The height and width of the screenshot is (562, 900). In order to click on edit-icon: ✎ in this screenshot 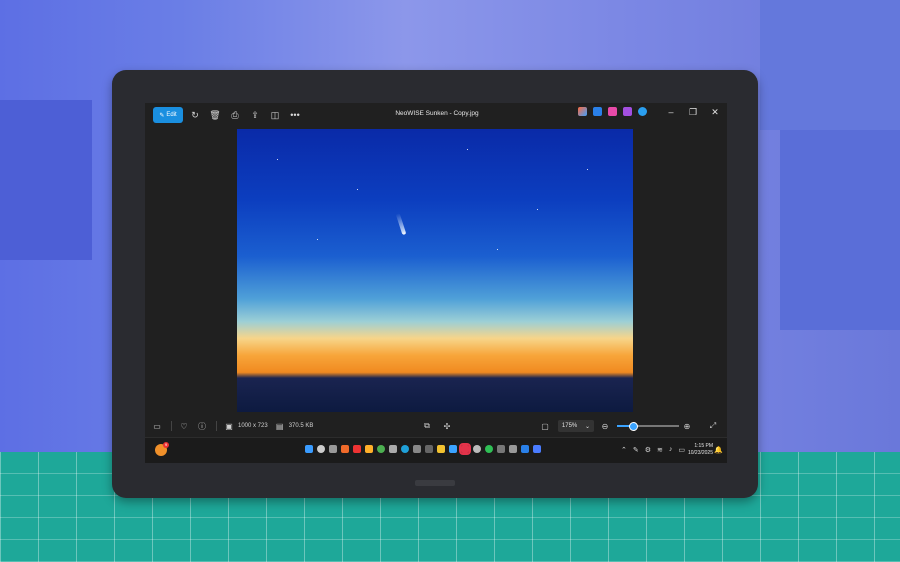, I will do `click(162, 115)`.